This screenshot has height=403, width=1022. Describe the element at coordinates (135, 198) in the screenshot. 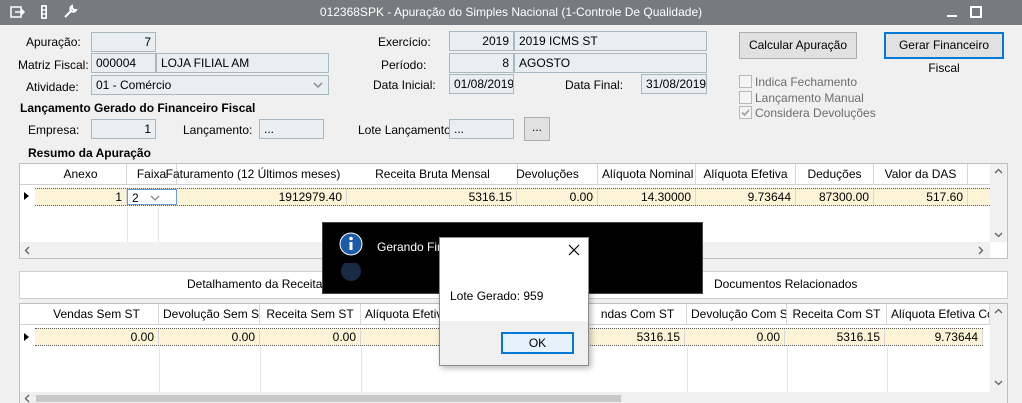

I see `faixa-value: 2` at that location.